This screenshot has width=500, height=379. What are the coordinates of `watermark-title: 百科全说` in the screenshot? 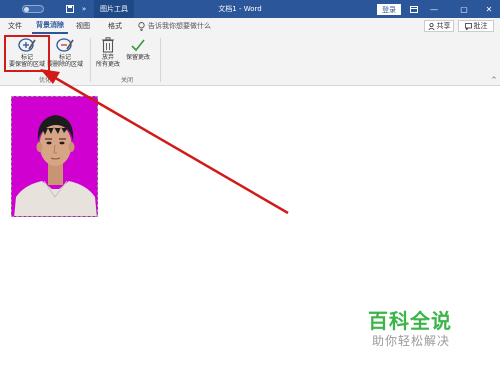 It's located at (410, 321).